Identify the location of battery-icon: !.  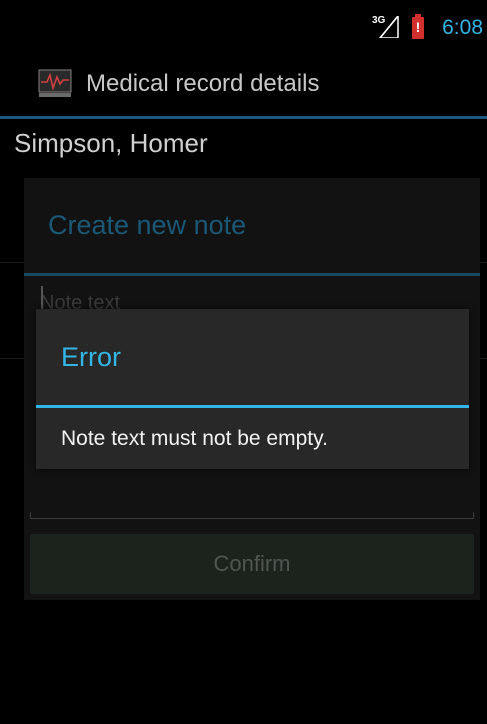
(418, 26).